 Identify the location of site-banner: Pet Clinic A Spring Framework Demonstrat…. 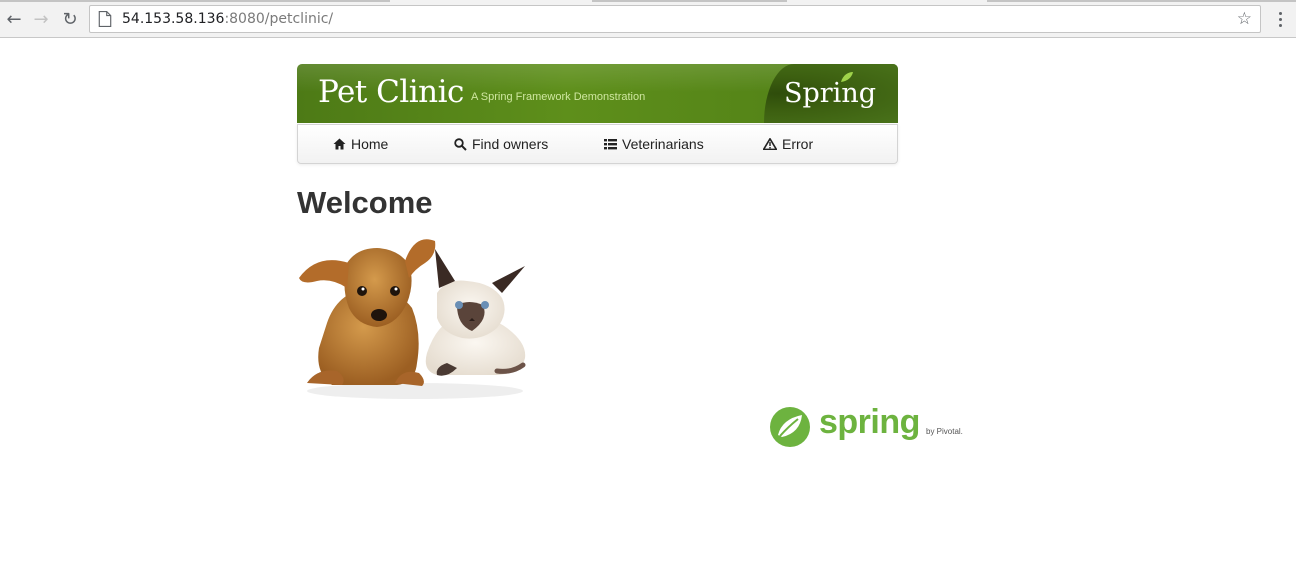
(597, 93).